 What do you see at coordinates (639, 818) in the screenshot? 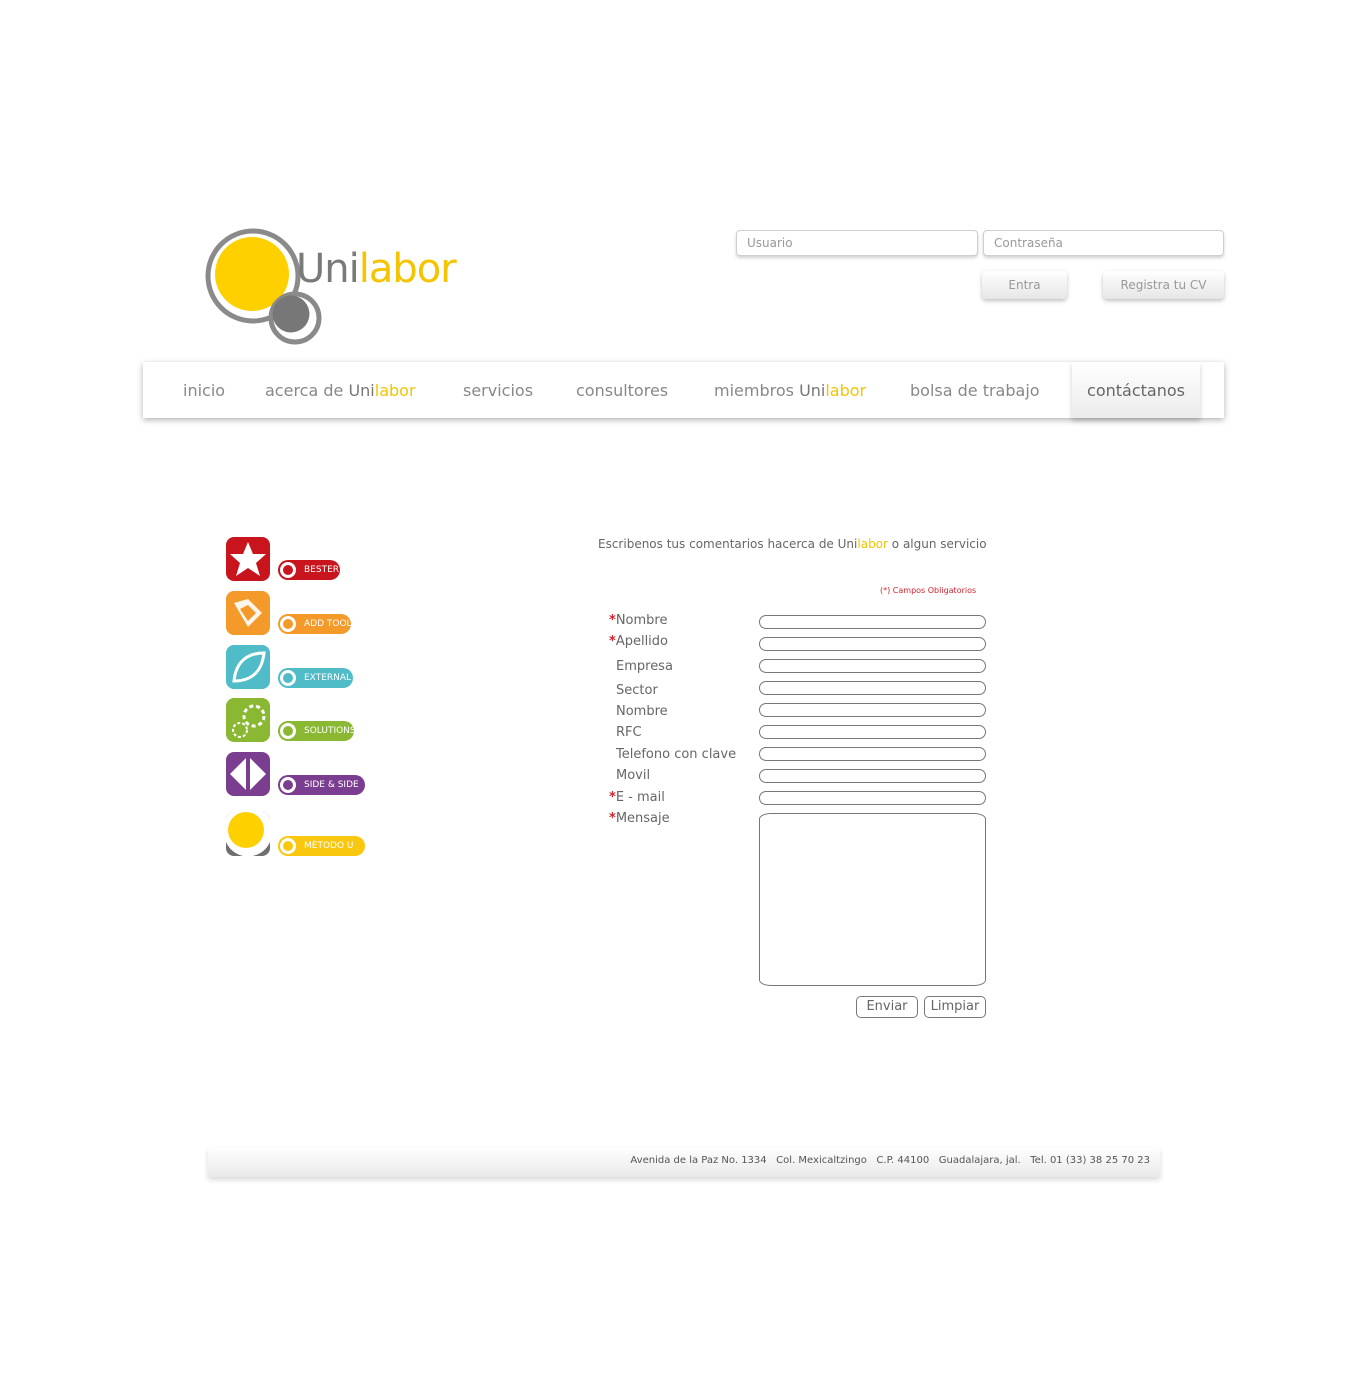
I see `label-mensaje: *Mensaje` at bounding box center [639, 818].